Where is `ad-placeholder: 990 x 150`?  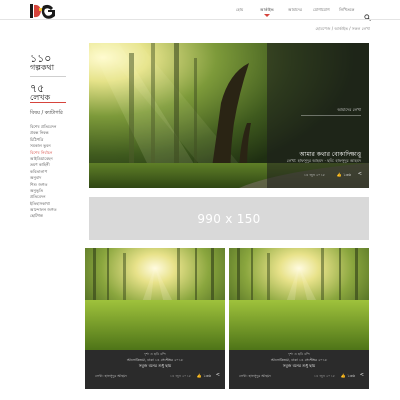 ad-placeholder: 990 x 150 is located at coordinates (229, 218).